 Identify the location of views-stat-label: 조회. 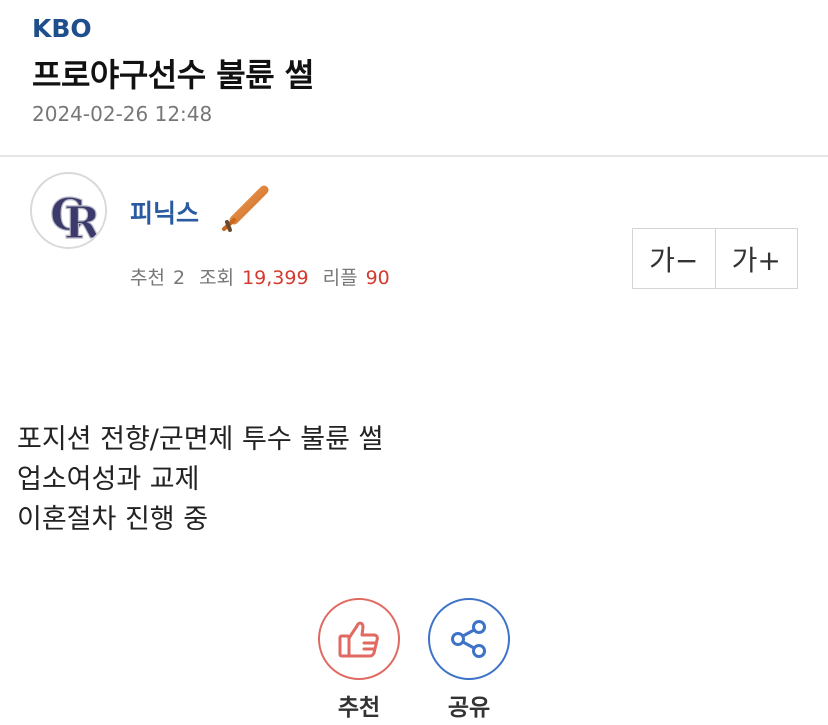
(217, 278).